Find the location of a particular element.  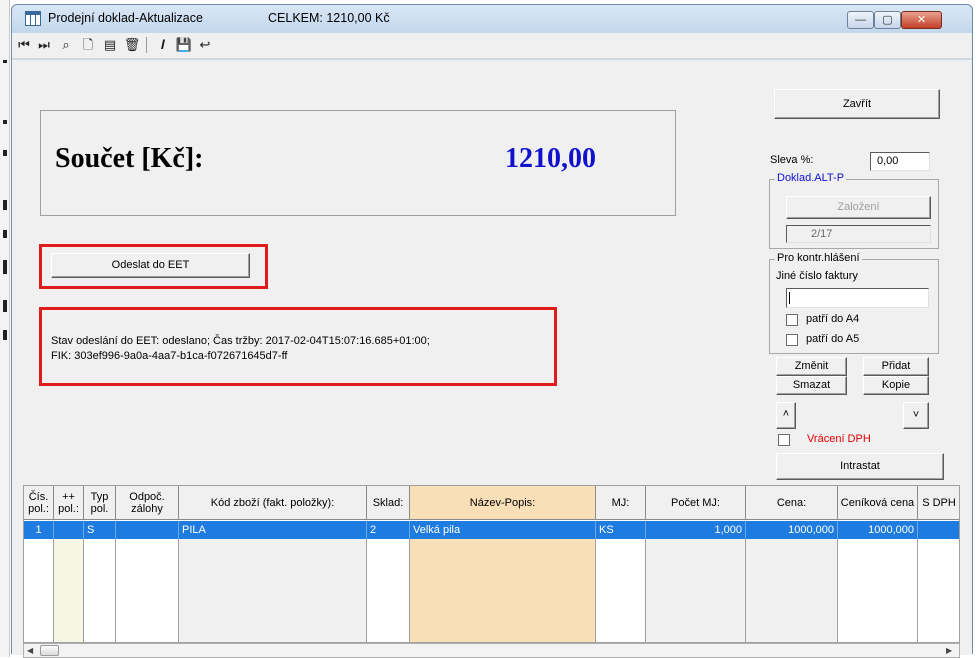

row1-quantity: 1,000 is located at coordinates (696, 530).